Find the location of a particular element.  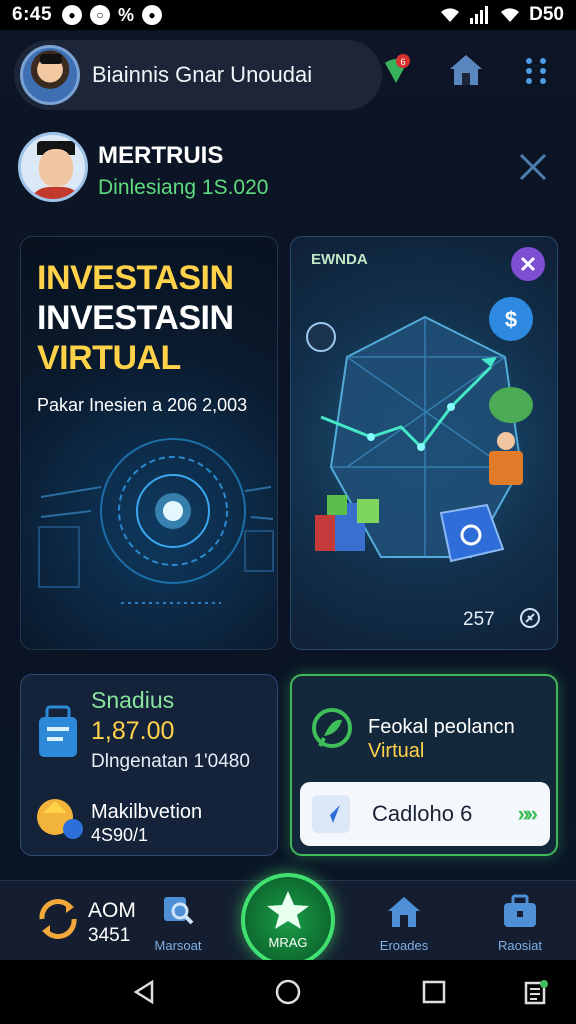

stat-item-value: 4S90/1 is located at coordinates (120, 835).